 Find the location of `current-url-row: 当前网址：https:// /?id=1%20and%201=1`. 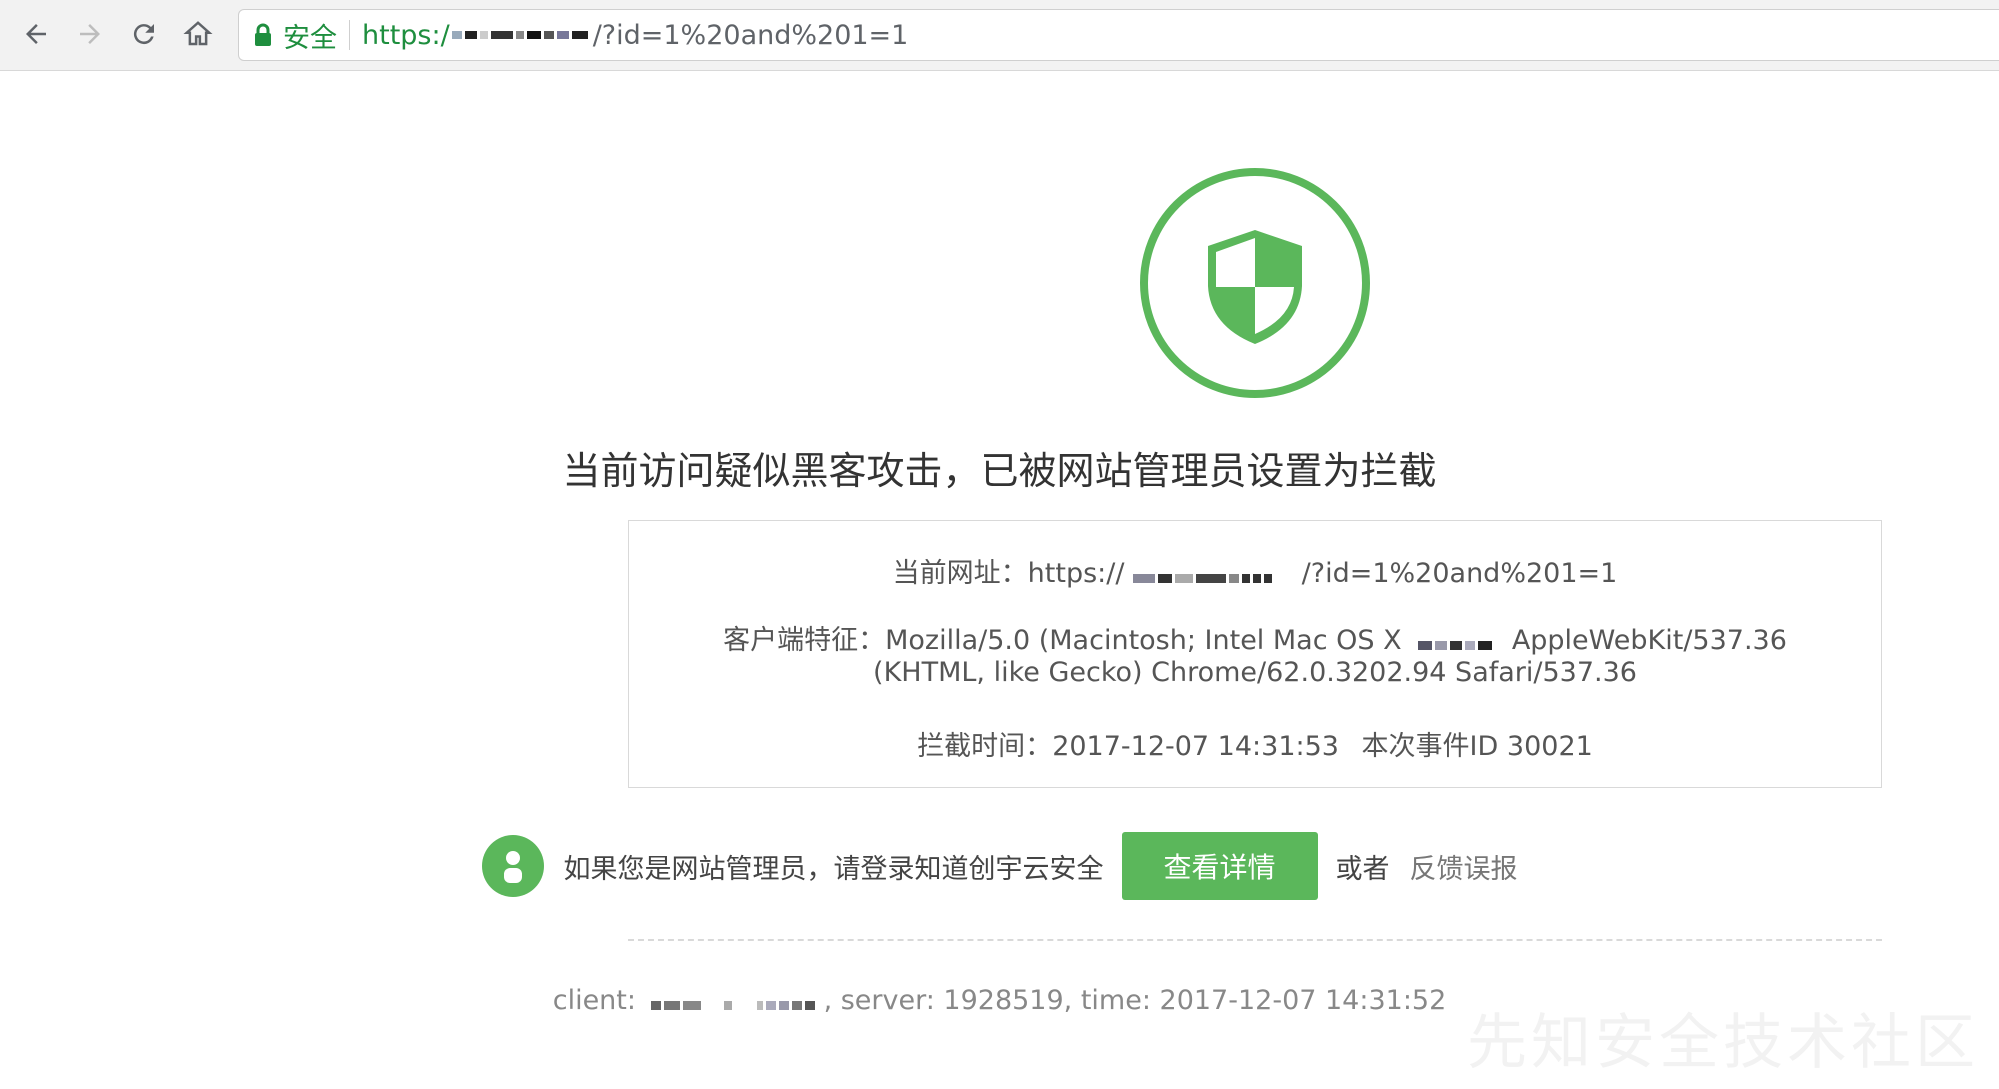

current-url-row: 当前网址：https:// /?id=1%20and%201=1 is located at coordinates (1255, 570).